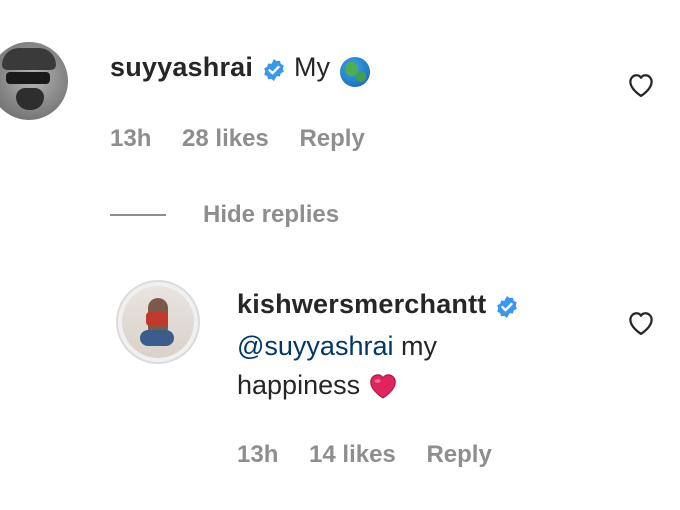 This screenshot has width=680, height=510. What do you see at coordinates (271, 215) in the screenshot?
I see `hide-replies-button: Hide replies` at bounding box center [271, 215].